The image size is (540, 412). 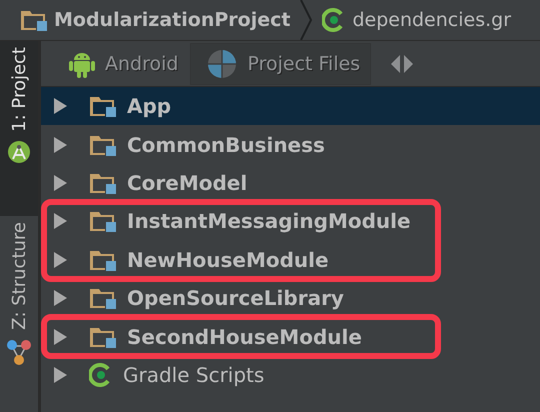 What do you see at coordinates (290, 183) in the screenshot?
I see `tree-row: CoreModel` at bounding box center [290, 183].